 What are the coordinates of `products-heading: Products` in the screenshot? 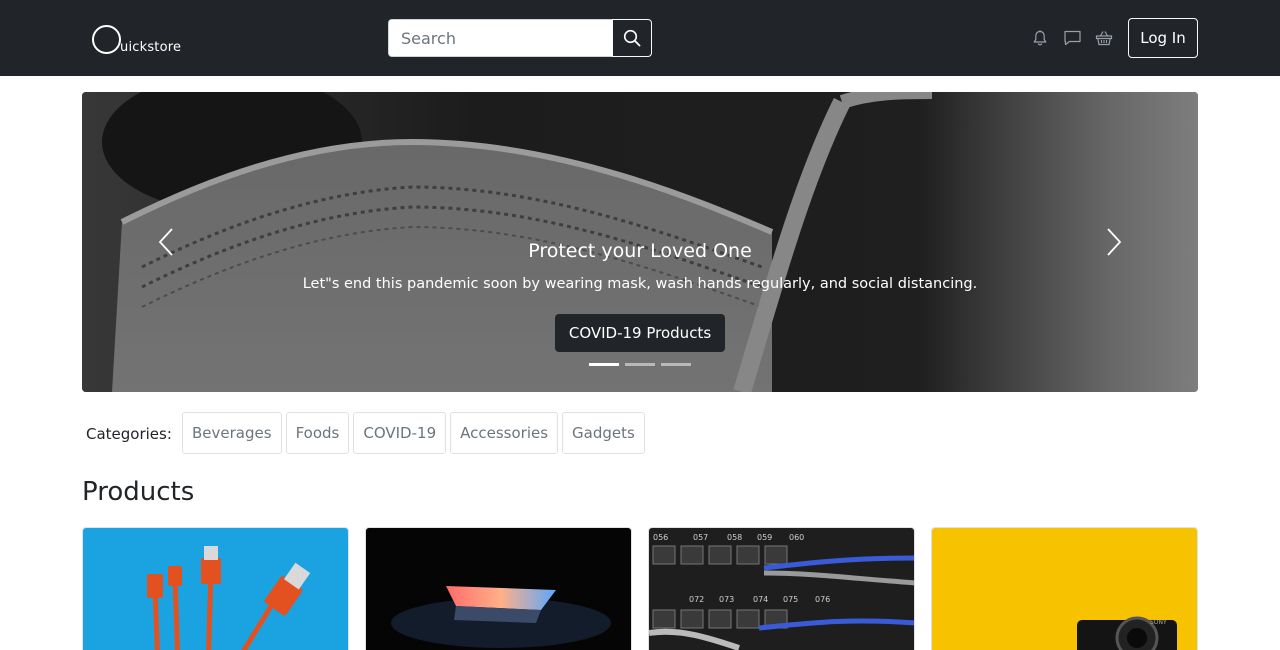 It's located at (138, 492).